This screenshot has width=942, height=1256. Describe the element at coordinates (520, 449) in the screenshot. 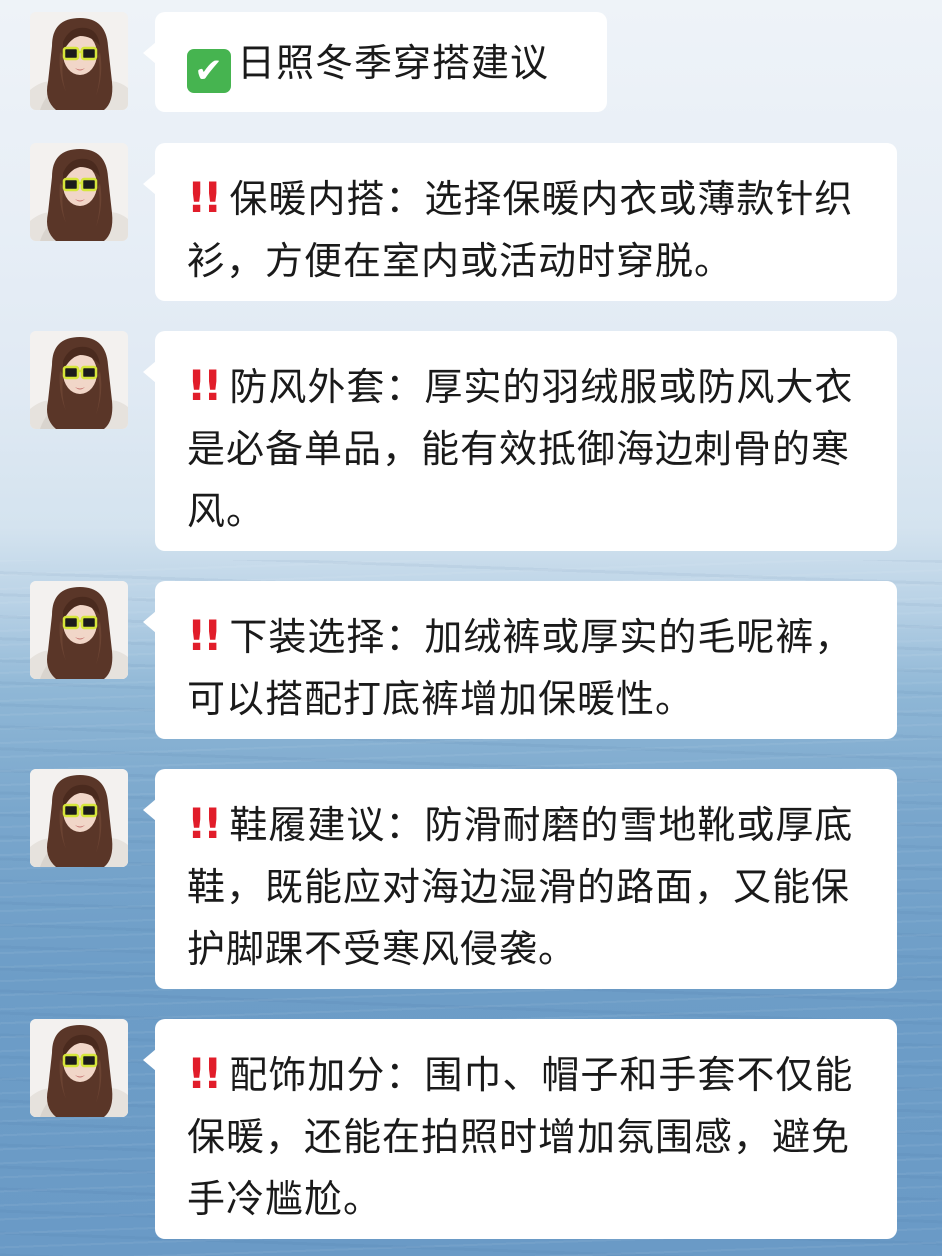

I see `message-text: 防风外套：厚实的羽绒服或防风大衣是必备单品，能有效抵御海边刺骨的寒风。` at that location.